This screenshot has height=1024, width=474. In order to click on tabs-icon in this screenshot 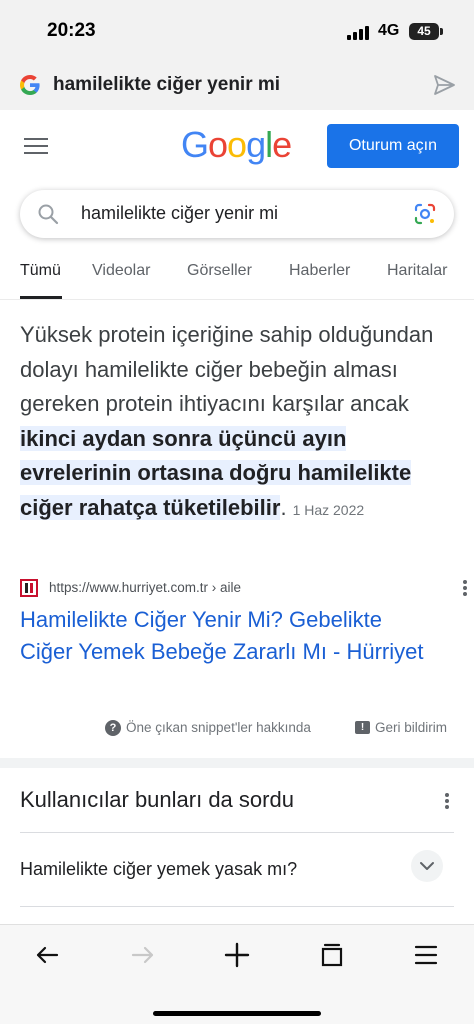, I will do `click(332, 955)`.